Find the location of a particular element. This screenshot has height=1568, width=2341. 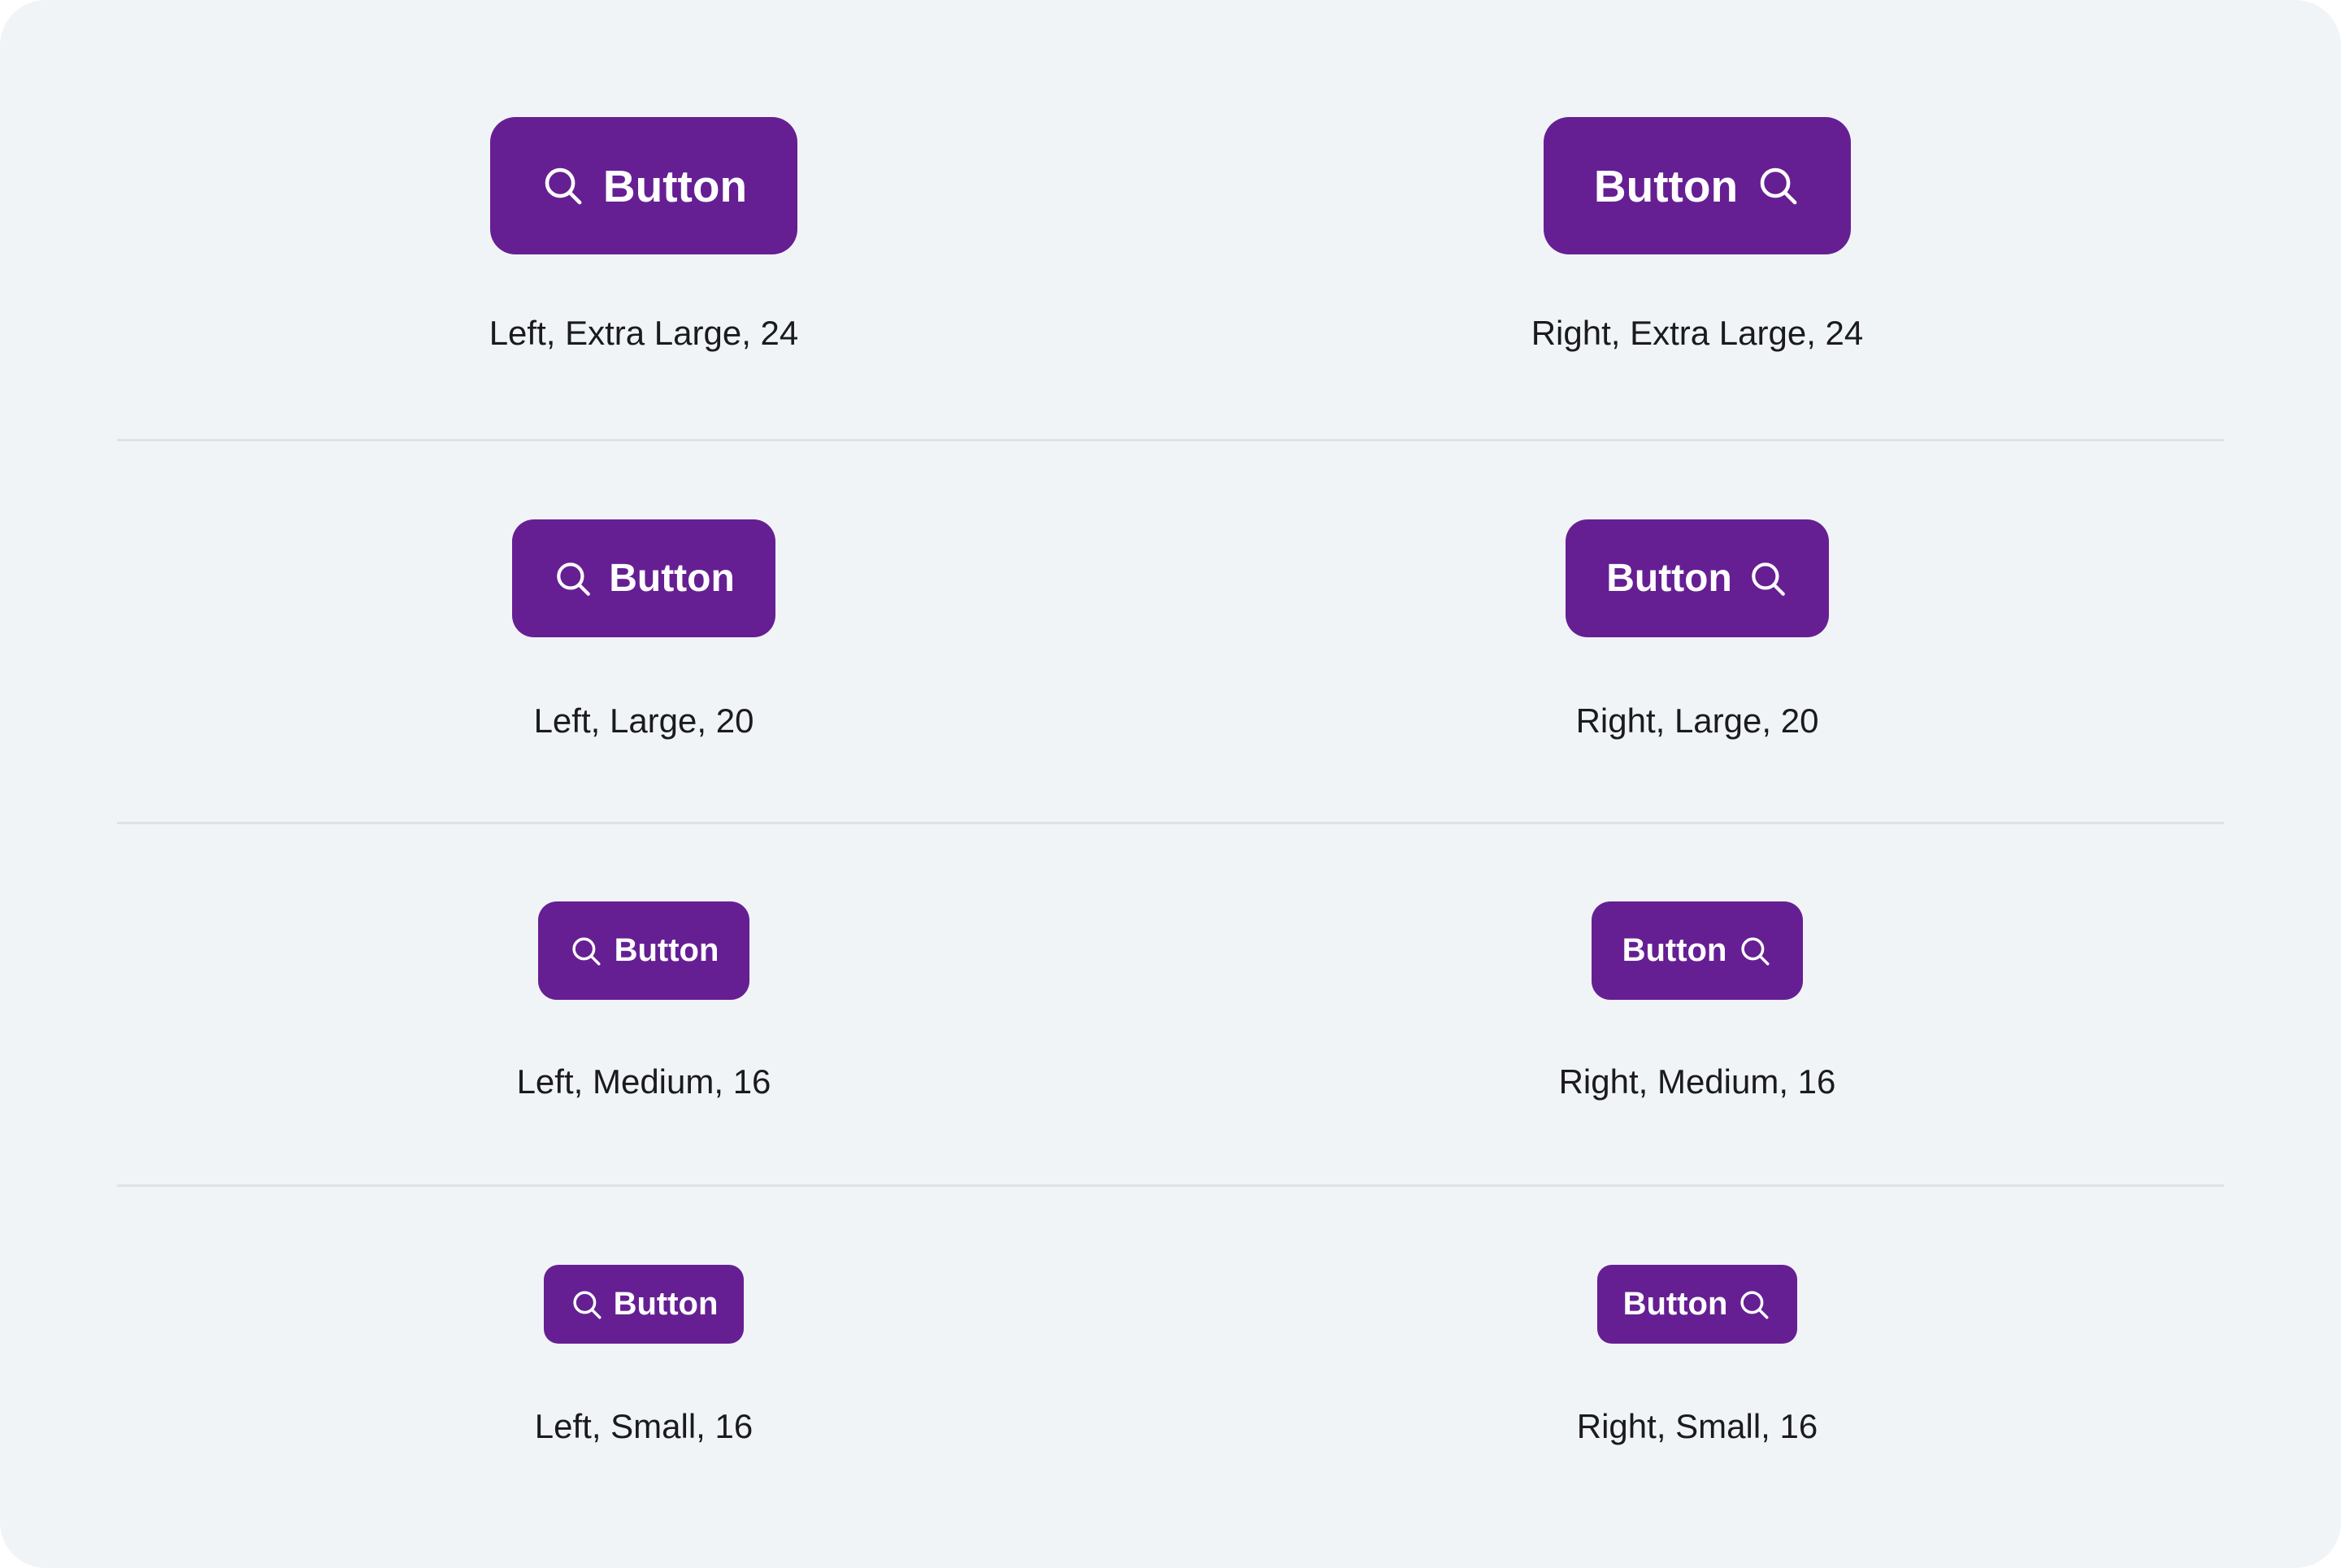

variant-caption: Left, Large, 20 is located at coordinates (643, 720).